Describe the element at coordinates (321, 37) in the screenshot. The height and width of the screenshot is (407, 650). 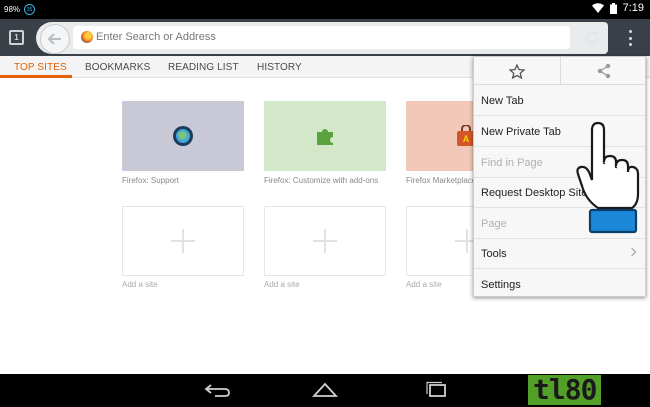
I see `url-bar: Enter Search or Address` at that location.